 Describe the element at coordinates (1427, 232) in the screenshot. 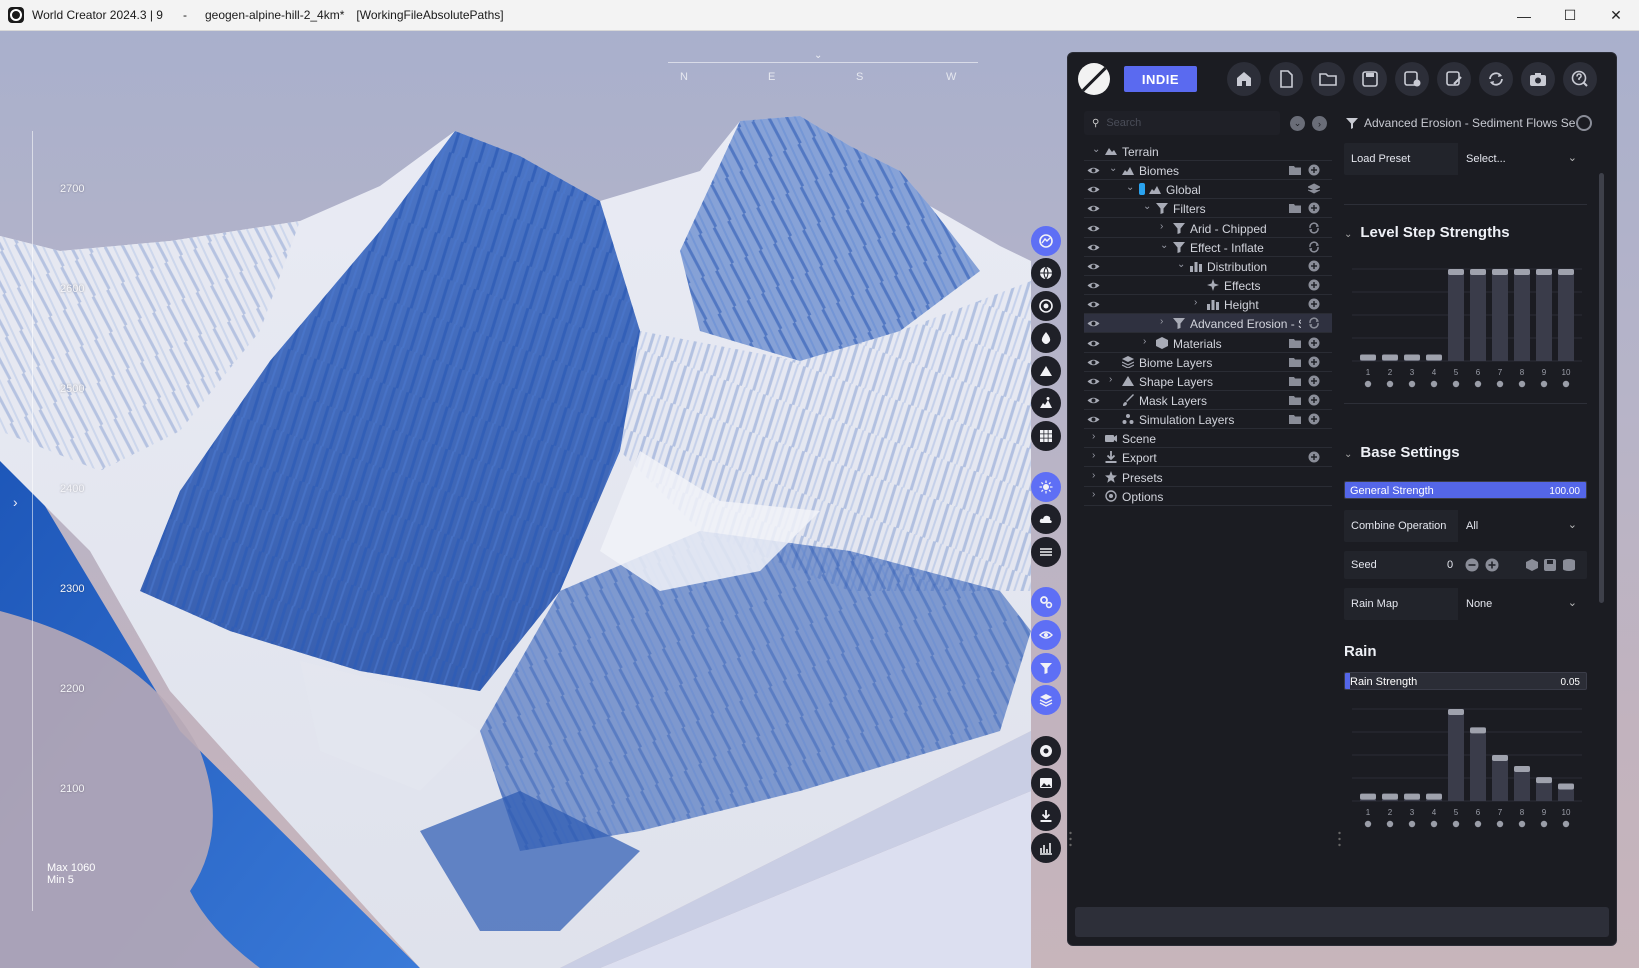

I see `level-step-header: ⌄ Level Step Strengths` at that location.